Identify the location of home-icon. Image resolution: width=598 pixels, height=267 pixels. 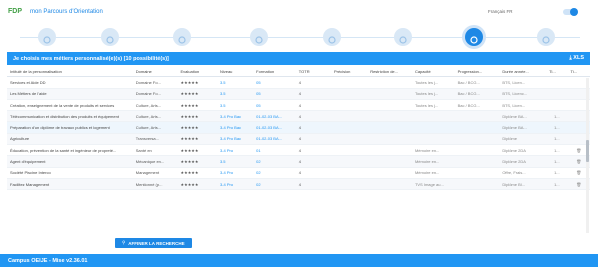
(47, 38).